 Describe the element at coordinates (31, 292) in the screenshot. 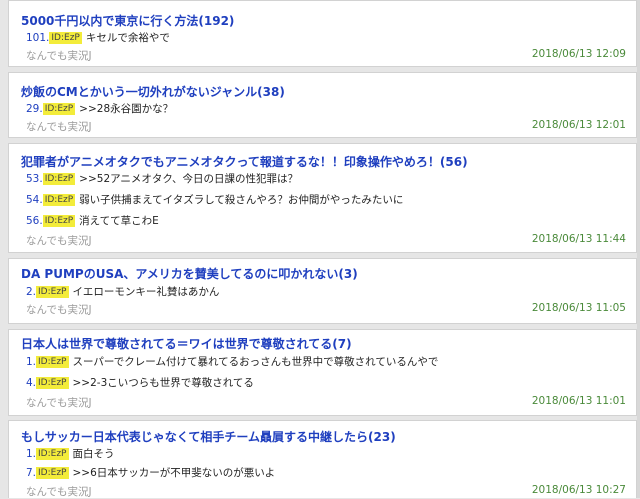

I see `reply-number: 2.` at that location.